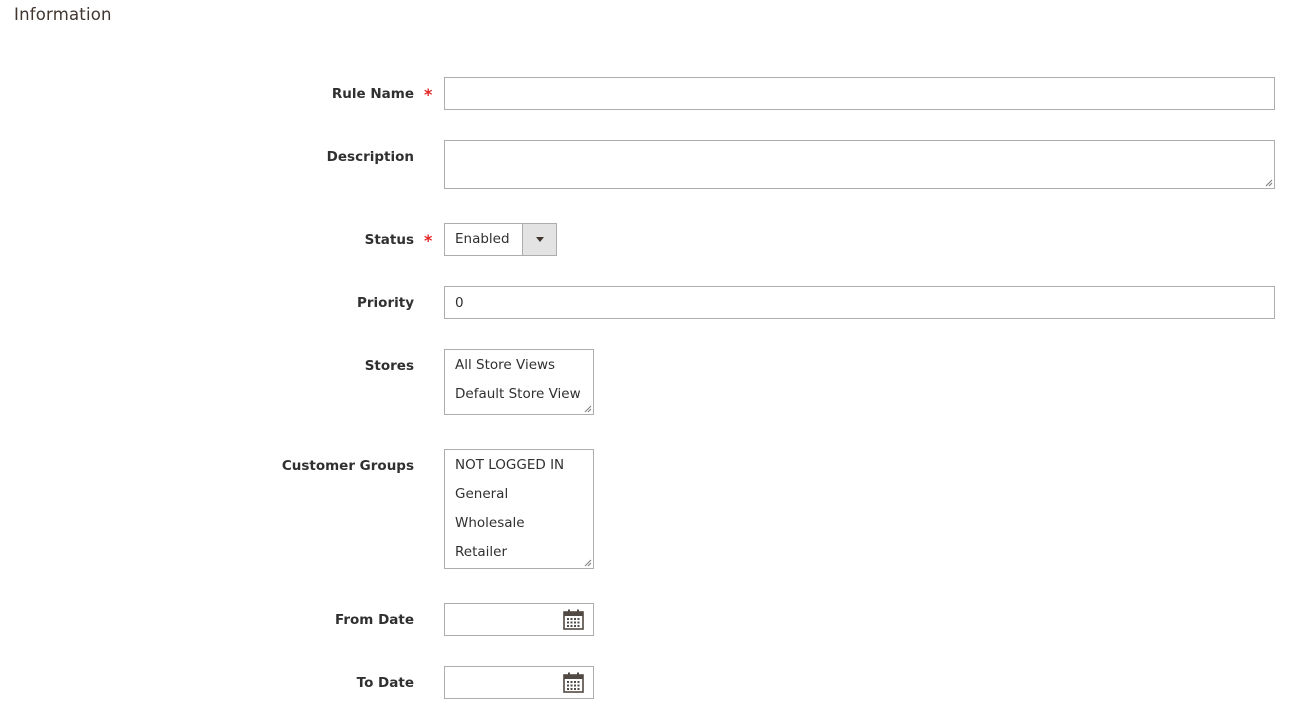  I want to click on status-required-mark: *, so click(428, 240).